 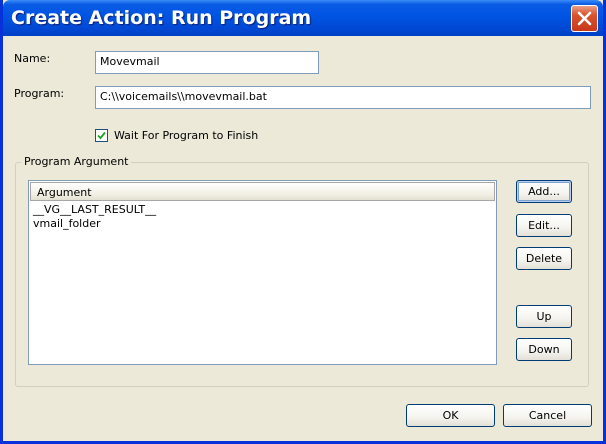 What do you see at coordinates (76, 161) in the screenshot?
I see `program-argument-group-title: Program Argument` at bounding box center [76, 161].